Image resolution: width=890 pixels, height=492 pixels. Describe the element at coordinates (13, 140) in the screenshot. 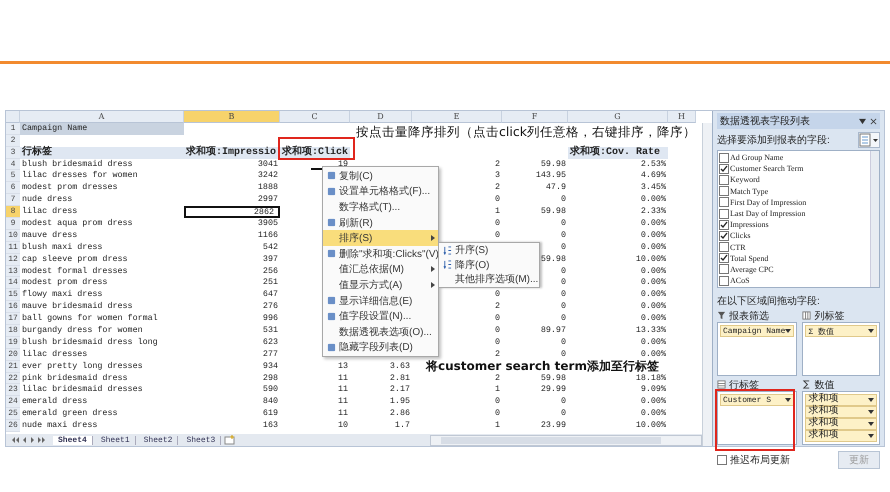

I see `row-number: 2` at that location.